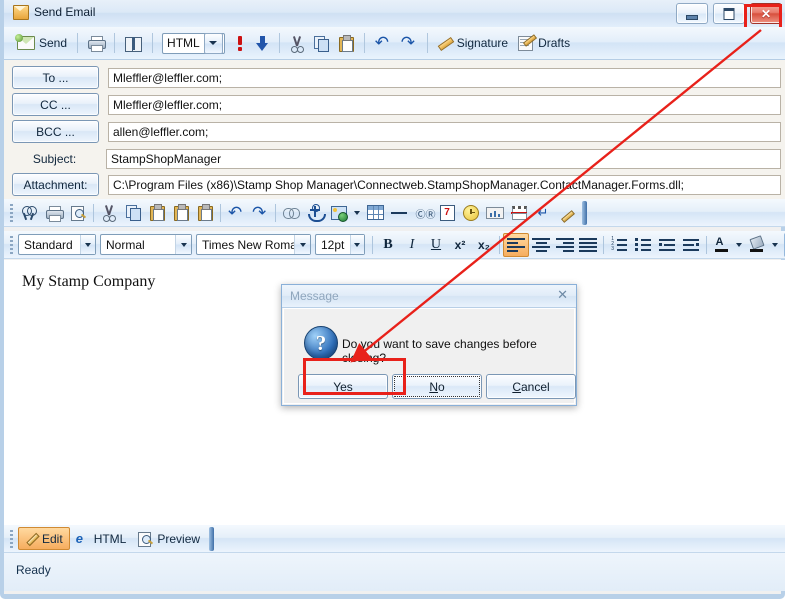  What do you see at coordinates (691, 245) in the screenshot?
I see `decrease-indent-button` at bounding box center [691, 245].